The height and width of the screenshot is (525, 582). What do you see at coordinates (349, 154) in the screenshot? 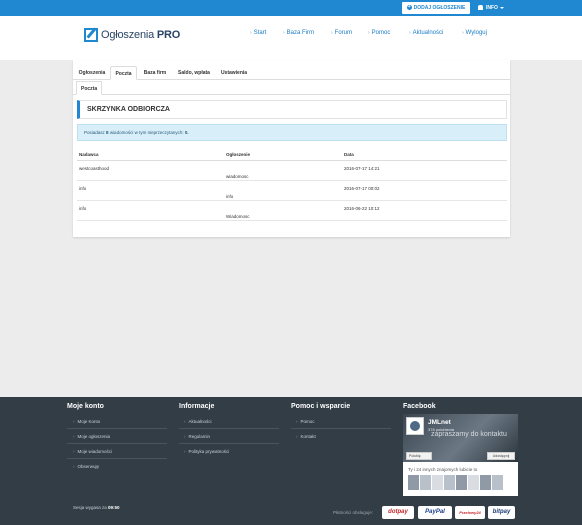
I see `column-header-date: Data` at bounding box center [349, 154].